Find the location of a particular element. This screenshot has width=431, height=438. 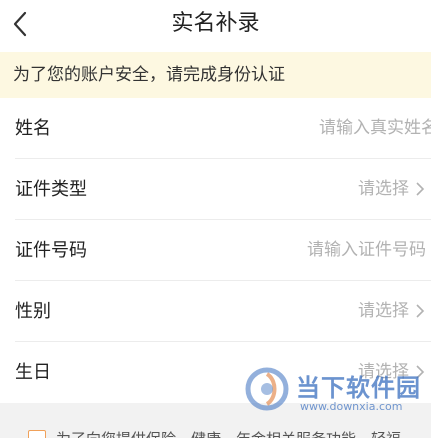

top-bar: 实名补录 is located at coordinates (215, 26).